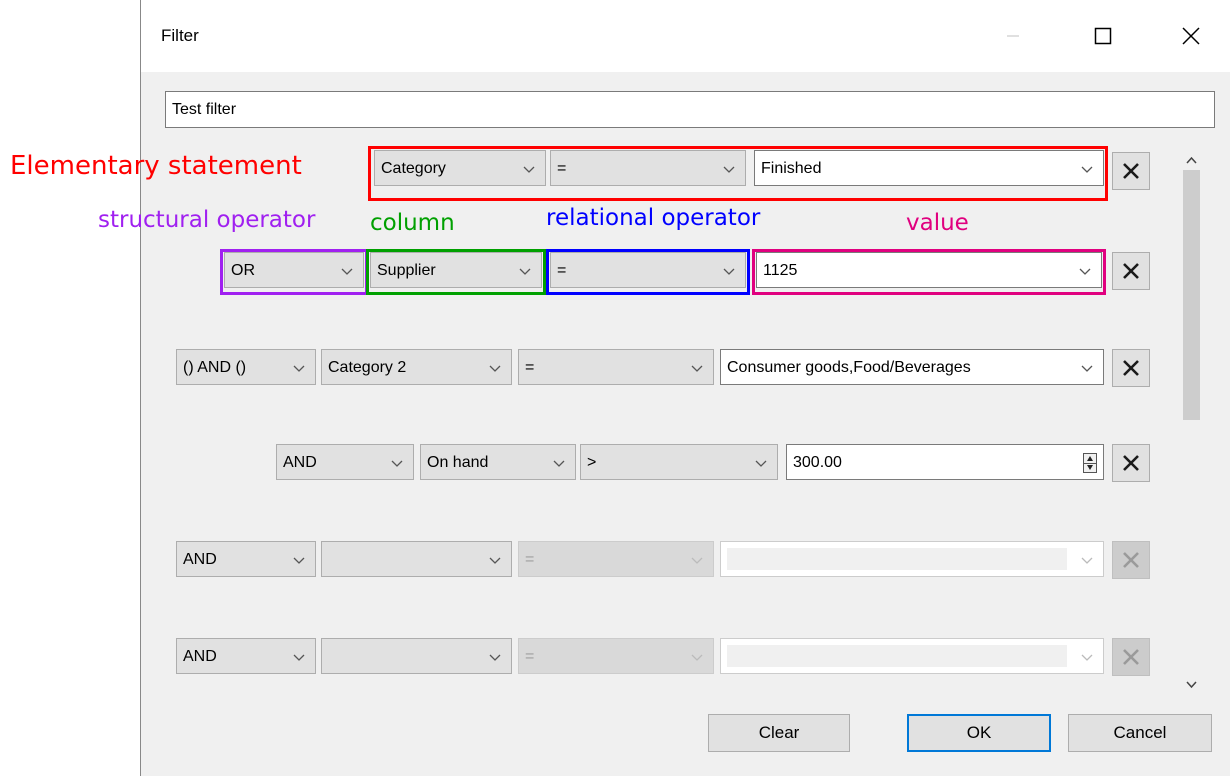  Describe the element at coordinates (156, 166) in the screenshot. I see `annotation-elementary-statement: Elementary statement` at that location.